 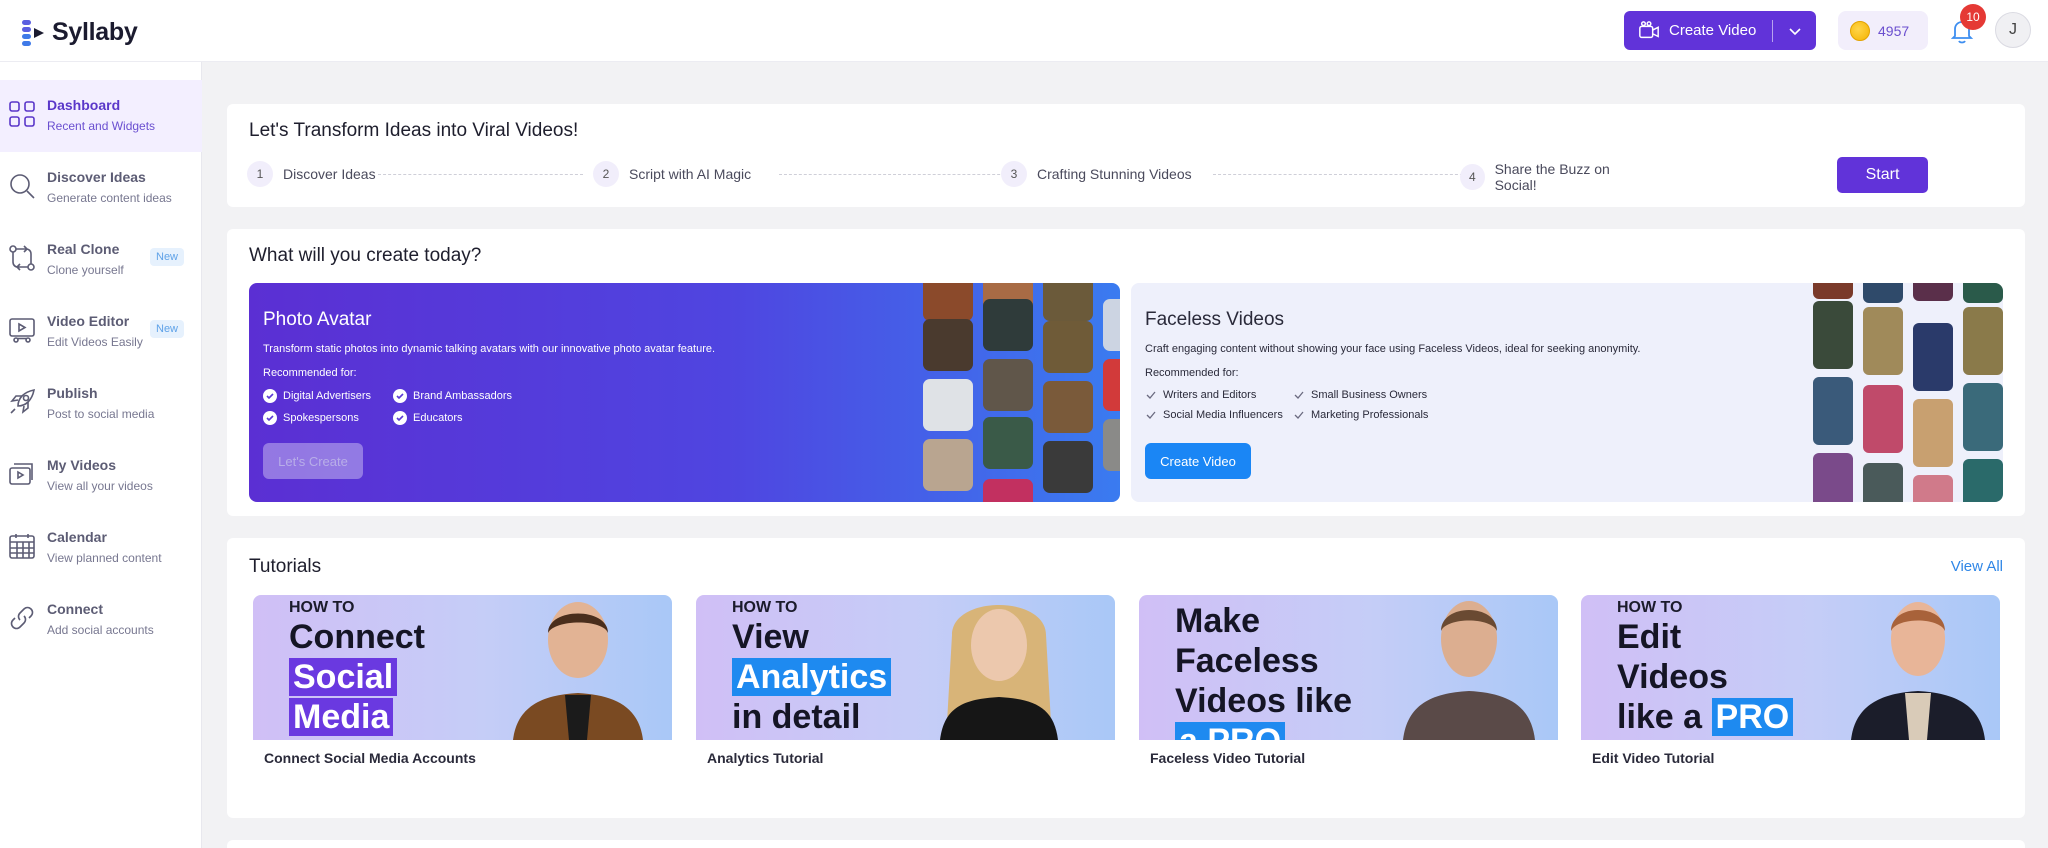 What do you see at coordinates (1472, 177) in the screenshot?
I see `step-number: 4` at bounding box center [1472, 177].